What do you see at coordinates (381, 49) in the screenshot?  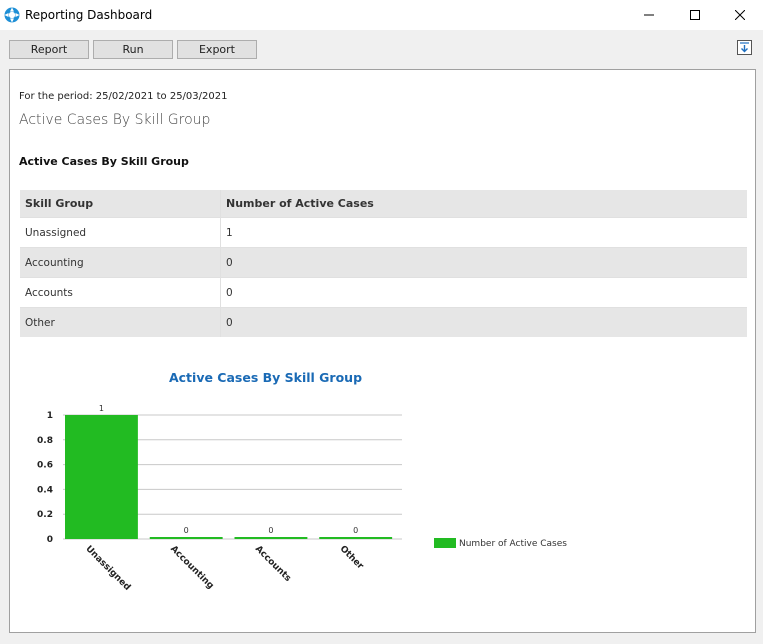 I see `toolbar: Report Run Export` at bounding box center [381, 49].